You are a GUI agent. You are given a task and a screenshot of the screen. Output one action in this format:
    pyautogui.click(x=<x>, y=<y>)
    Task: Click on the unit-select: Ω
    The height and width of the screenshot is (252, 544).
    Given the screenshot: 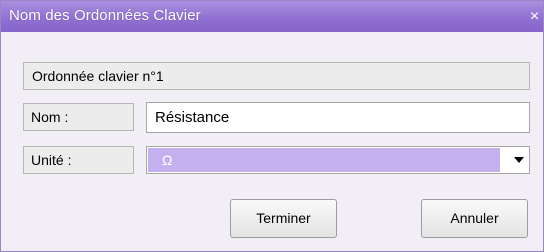 What is the action you would take?
    pyautogui.click(x=338, y=160)
    